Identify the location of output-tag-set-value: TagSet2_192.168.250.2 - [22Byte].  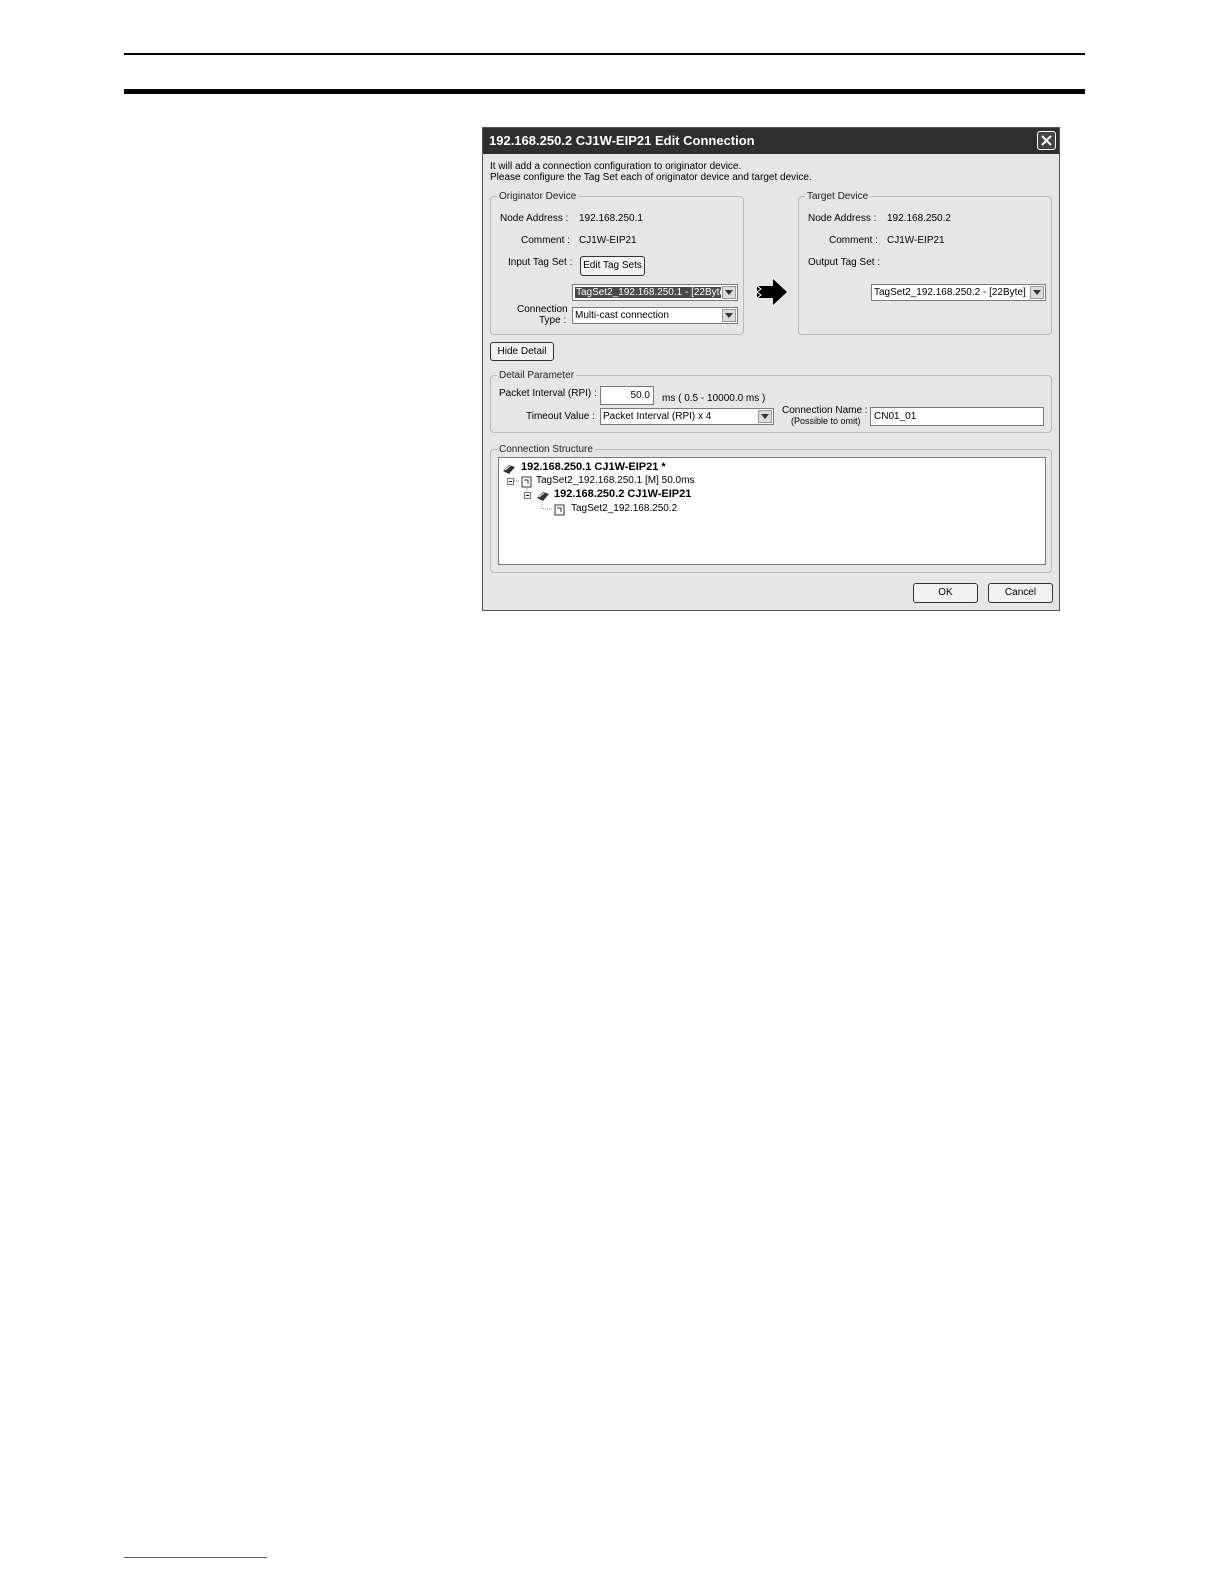
(950, 292).